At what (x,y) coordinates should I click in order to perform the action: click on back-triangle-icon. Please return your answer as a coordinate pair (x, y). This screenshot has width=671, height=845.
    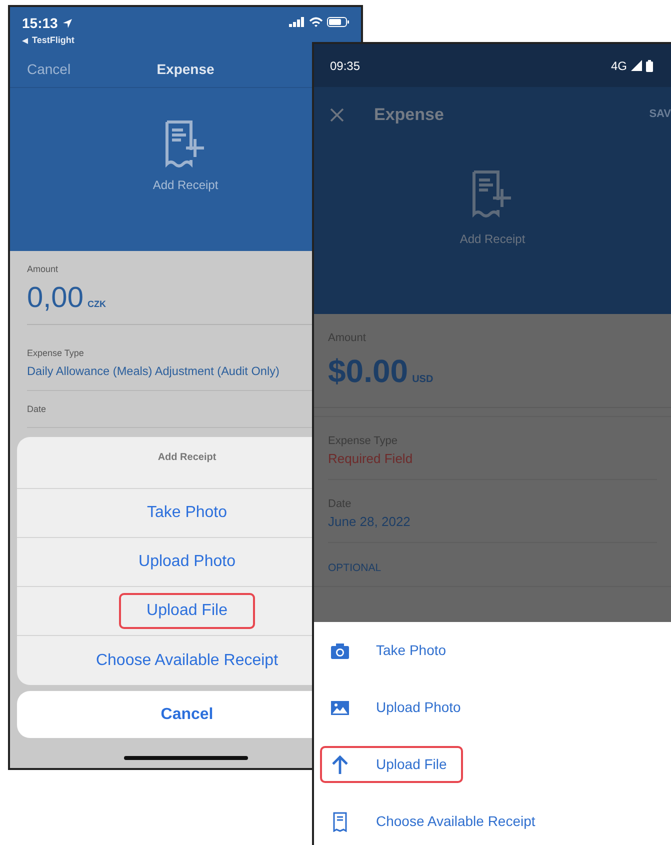
    Looking at the image, I should click on (25, 41).